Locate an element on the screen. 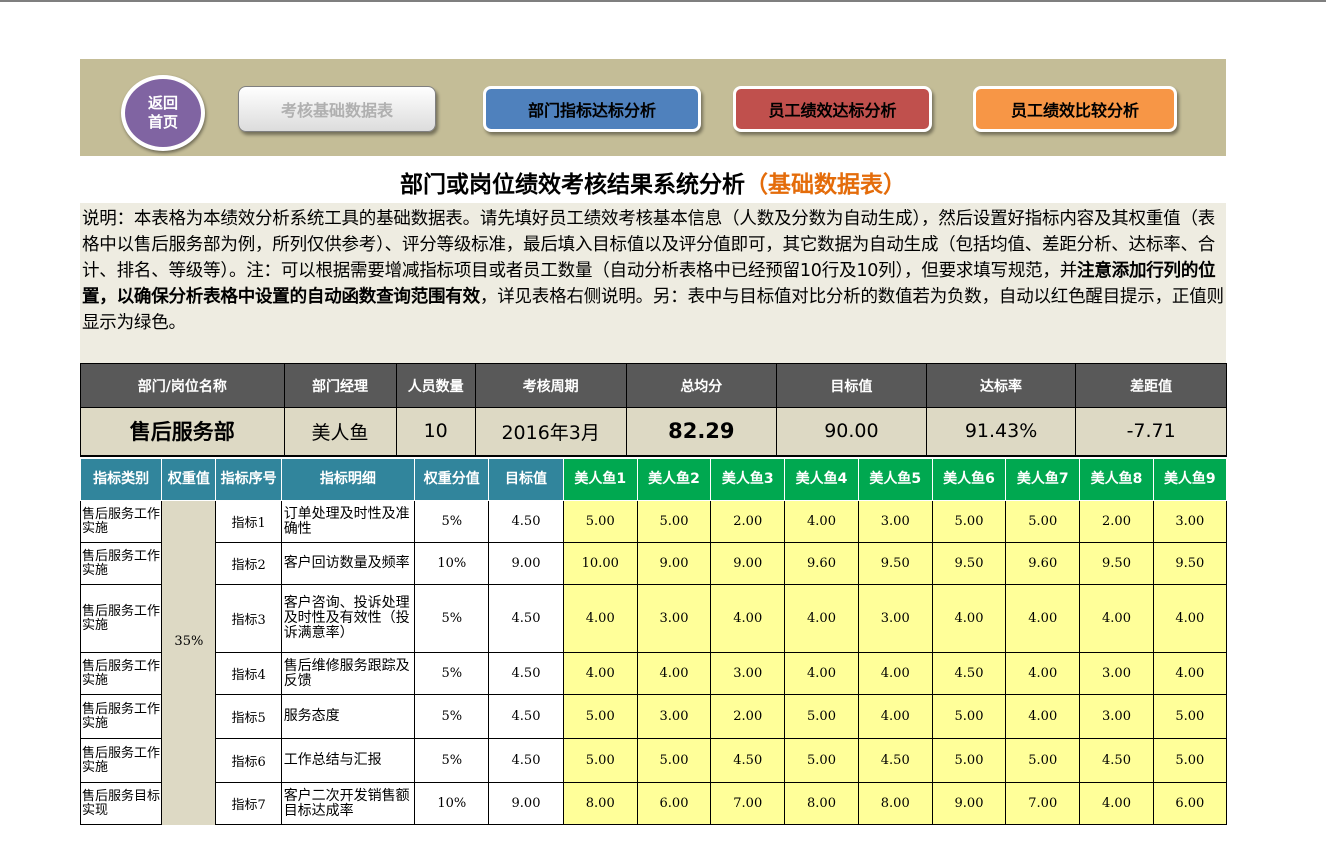 The width and height of the screenshot is (1326, 850). index-cell: 指标1 is located at coordinates (248, 521).